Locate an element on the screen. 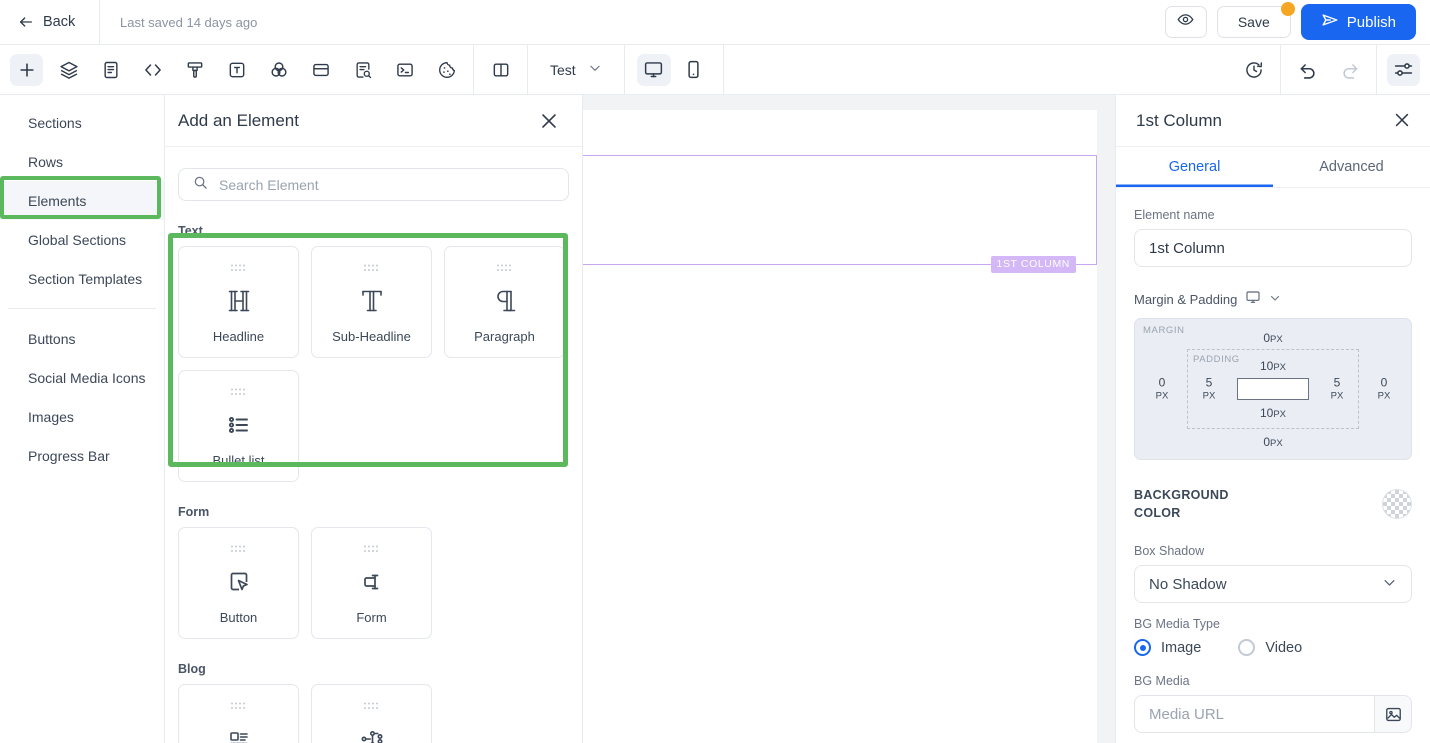  box-shadow-select: No Shadow is located at coordinates (1273, 584).